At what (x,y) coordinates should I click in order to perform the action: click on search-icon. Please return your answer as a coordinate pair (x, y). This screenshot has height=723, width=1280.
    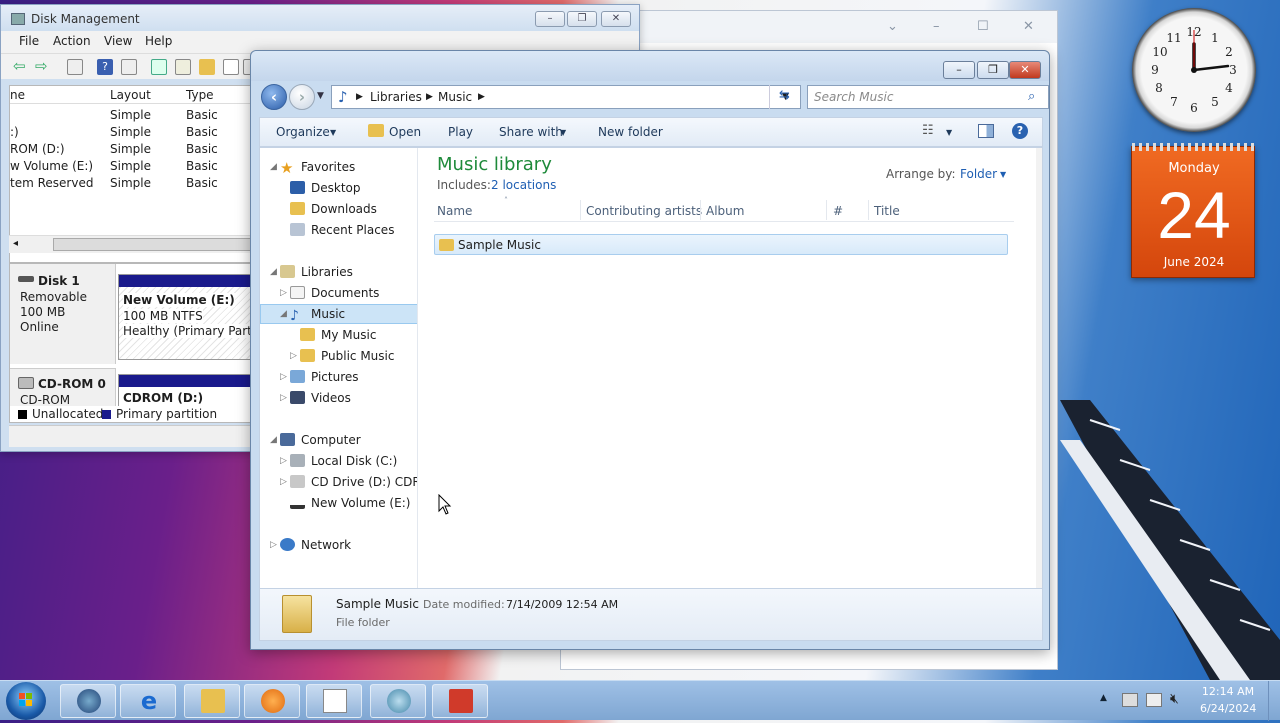
    Looking at the image, I should click on (231, 67).